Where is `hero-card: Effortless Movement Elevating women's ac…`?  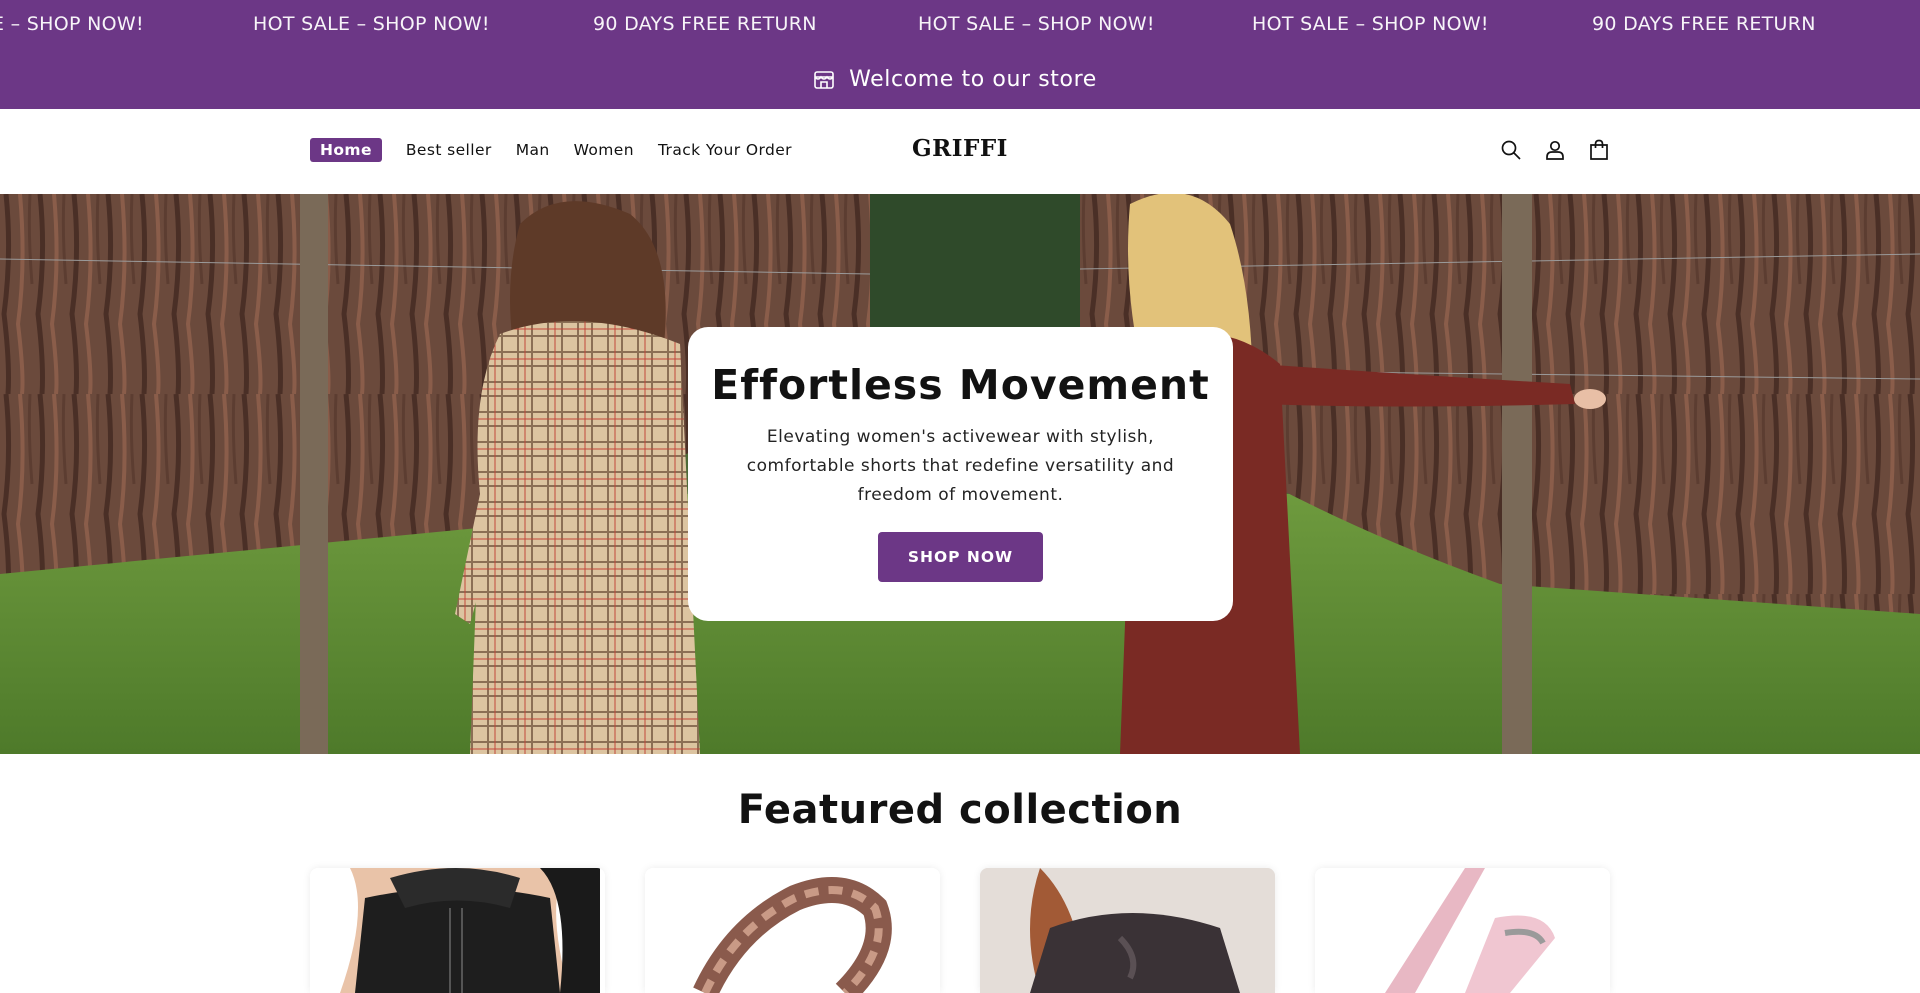
hero-card: Effortless Movement Elevating women's ac… is located at coordinates (960, 474).